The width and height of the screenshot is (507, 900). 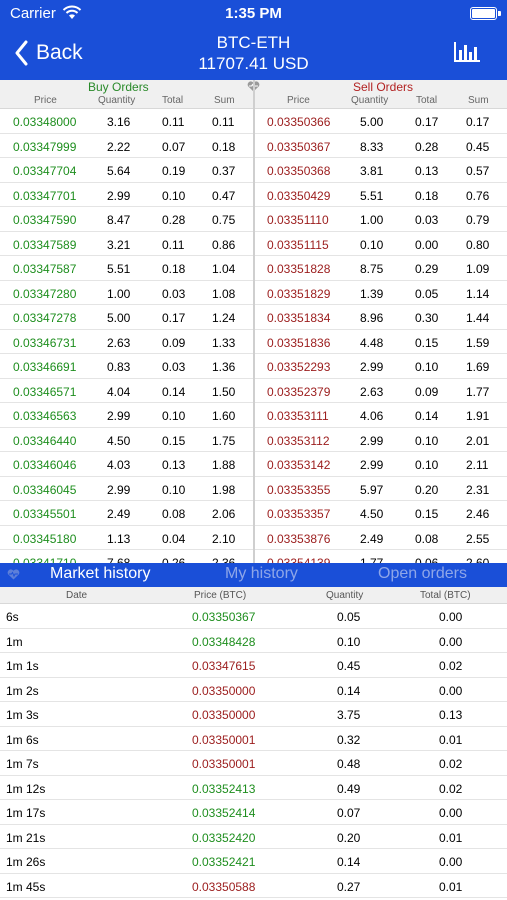 I want to click on sell-quantity: 5.97, so click(x=372, y=489).